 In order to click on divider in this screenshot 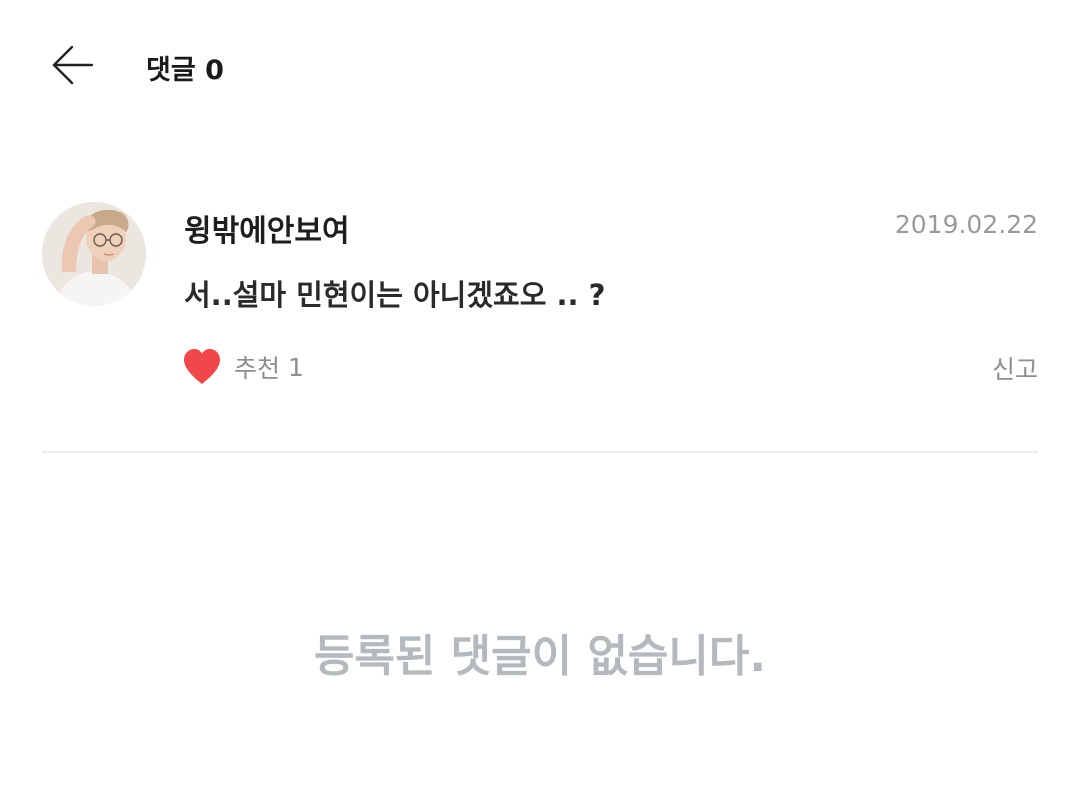, I will do `click(540, 452)`.